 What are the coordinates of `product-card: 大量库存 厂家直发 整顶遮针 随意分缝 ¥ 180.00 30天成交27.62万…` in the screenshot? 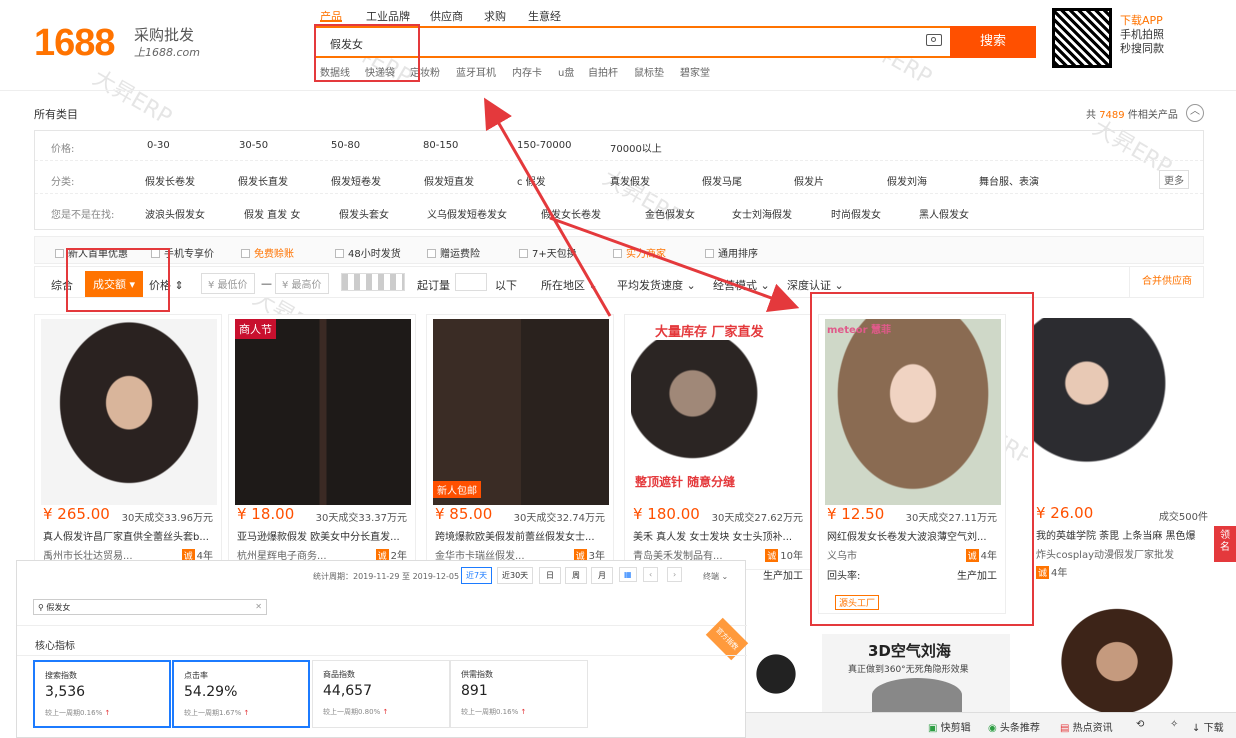 It's located at (718, 448).